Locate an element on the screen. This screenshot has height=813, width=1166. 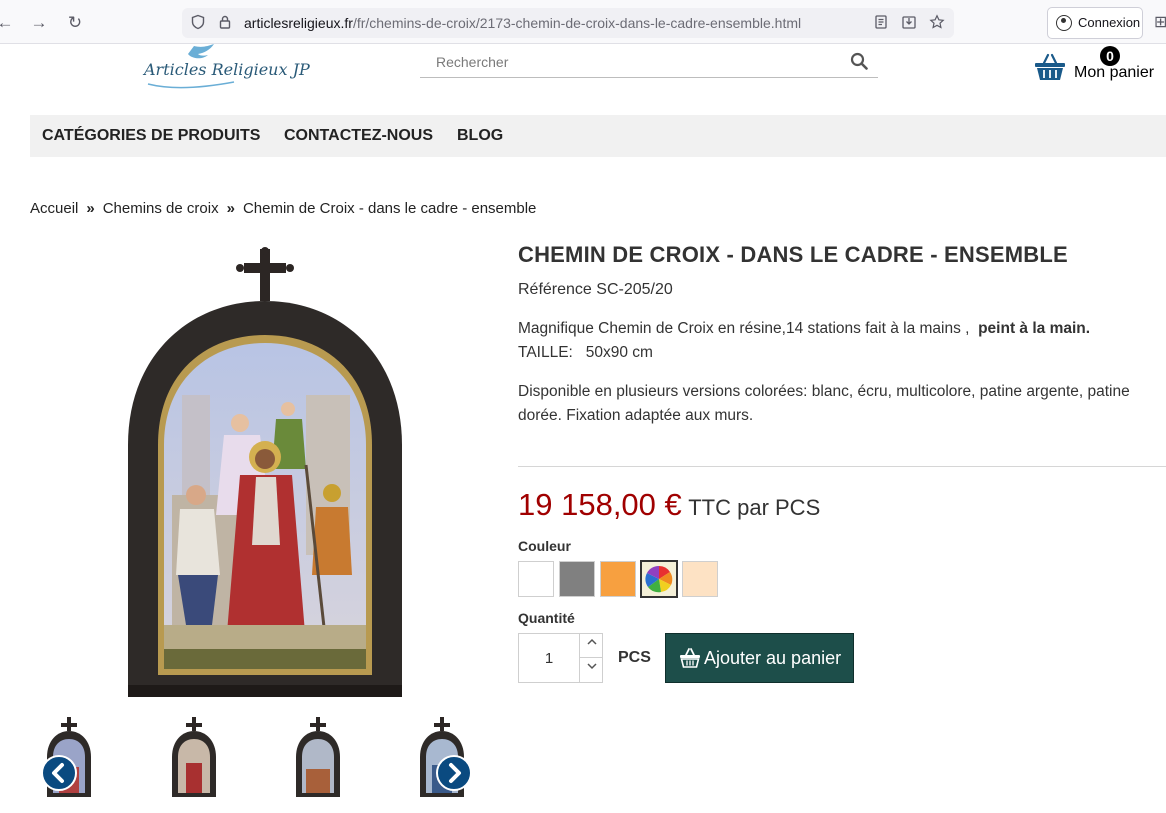
chevron-up-icon is located at coordinates (591, 641).